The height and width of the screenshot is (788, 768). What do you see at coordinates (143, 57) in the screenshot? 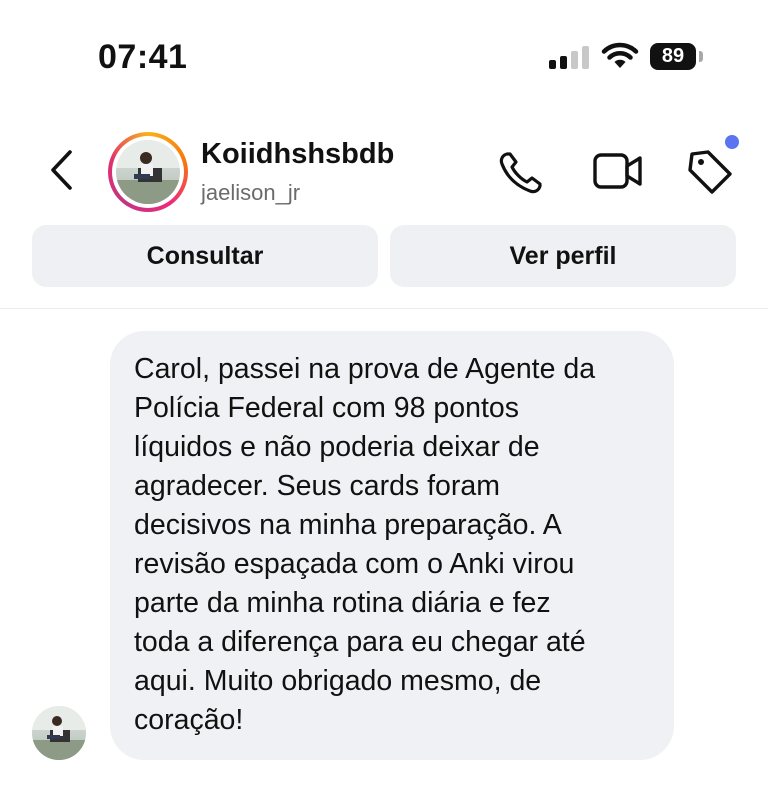
I see `status-time: 07:41` at bounding box center [143, 57].